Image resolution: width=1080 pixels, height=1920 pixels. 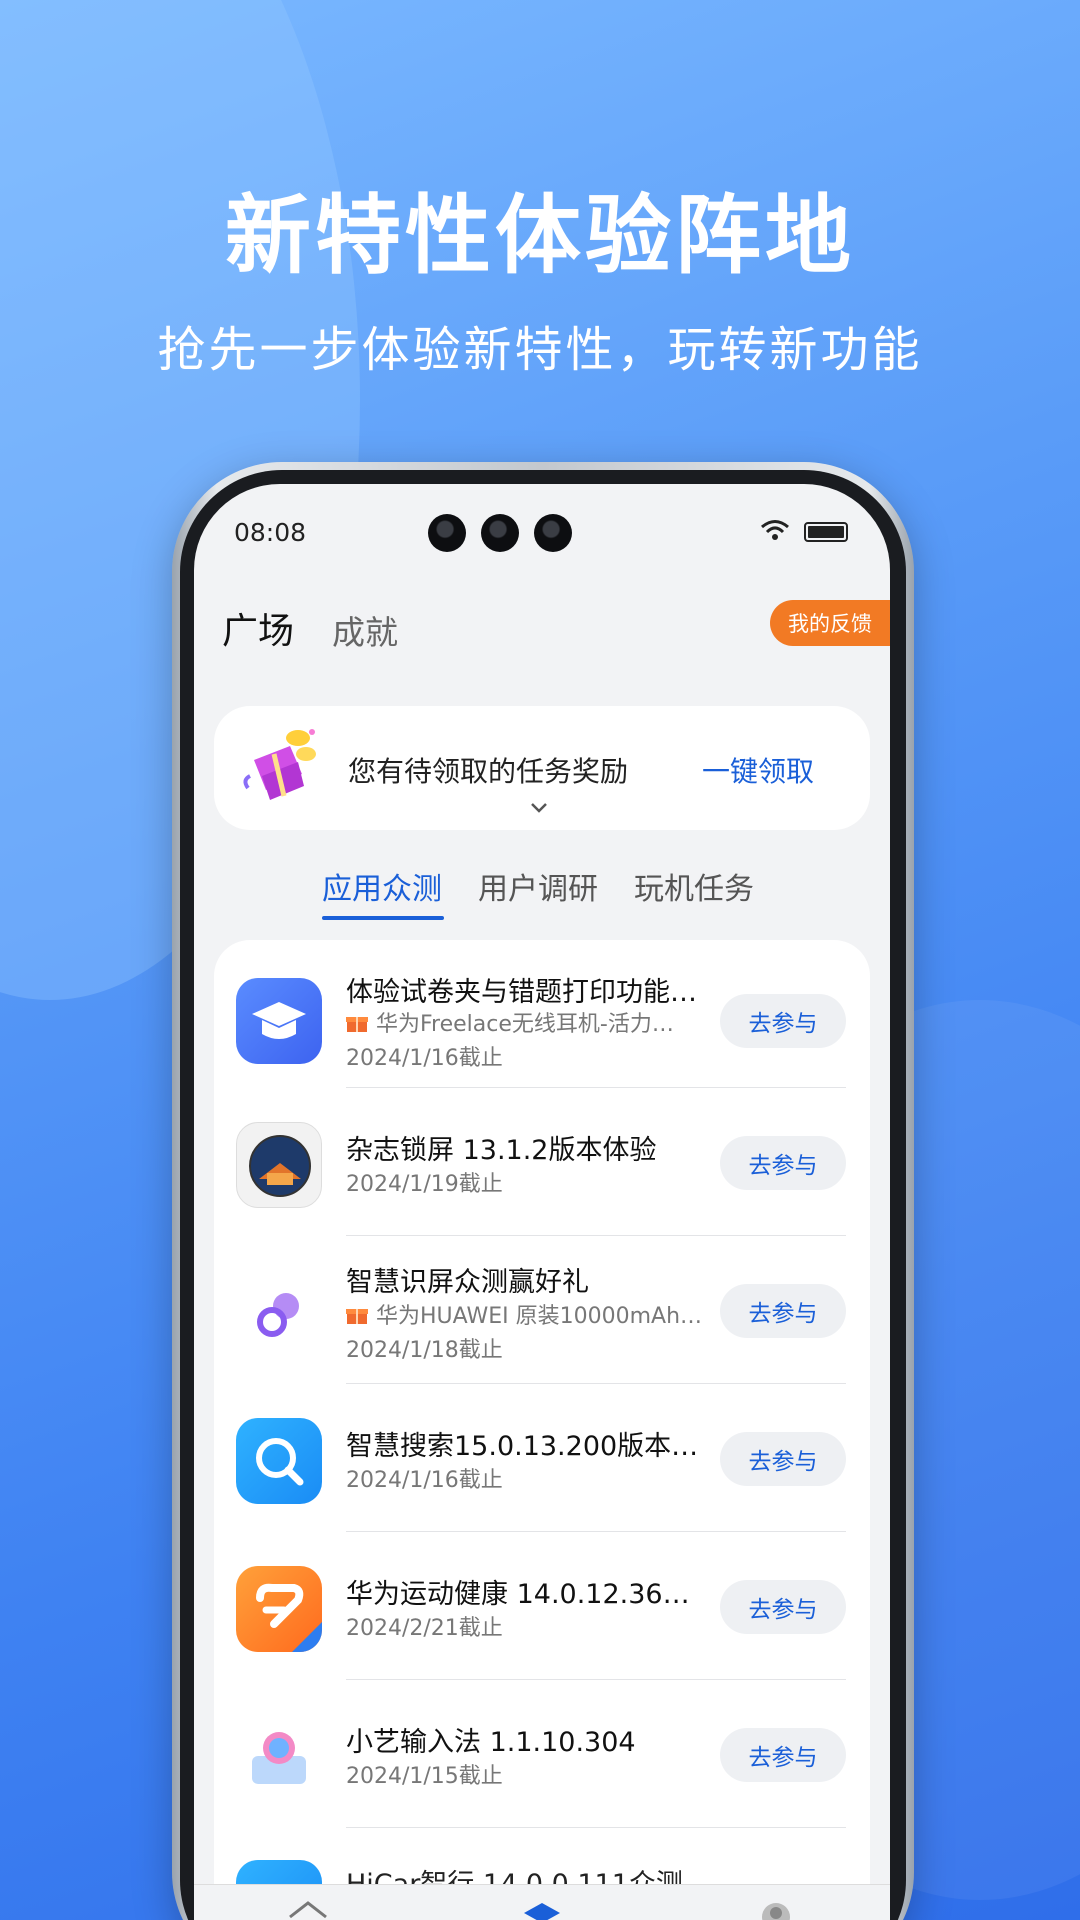 I want to click on chevron-down-icon, so click(x=539, y=808).